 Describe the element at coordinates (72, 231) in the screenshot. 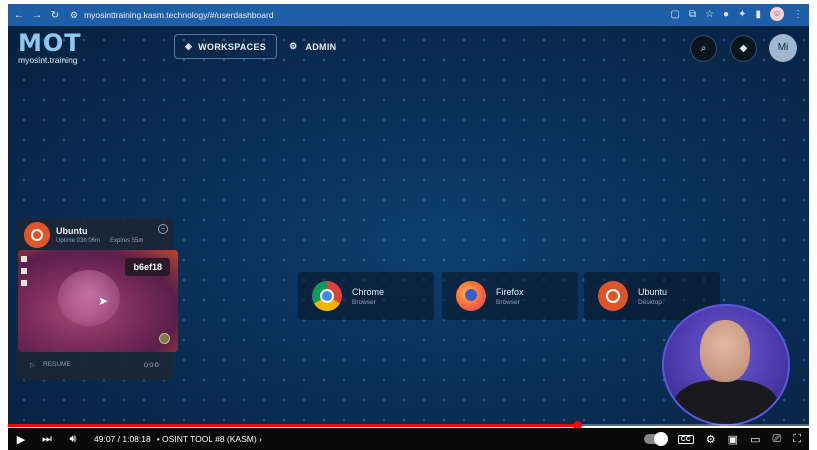

I see `session-title: Ubuntu` at that location.